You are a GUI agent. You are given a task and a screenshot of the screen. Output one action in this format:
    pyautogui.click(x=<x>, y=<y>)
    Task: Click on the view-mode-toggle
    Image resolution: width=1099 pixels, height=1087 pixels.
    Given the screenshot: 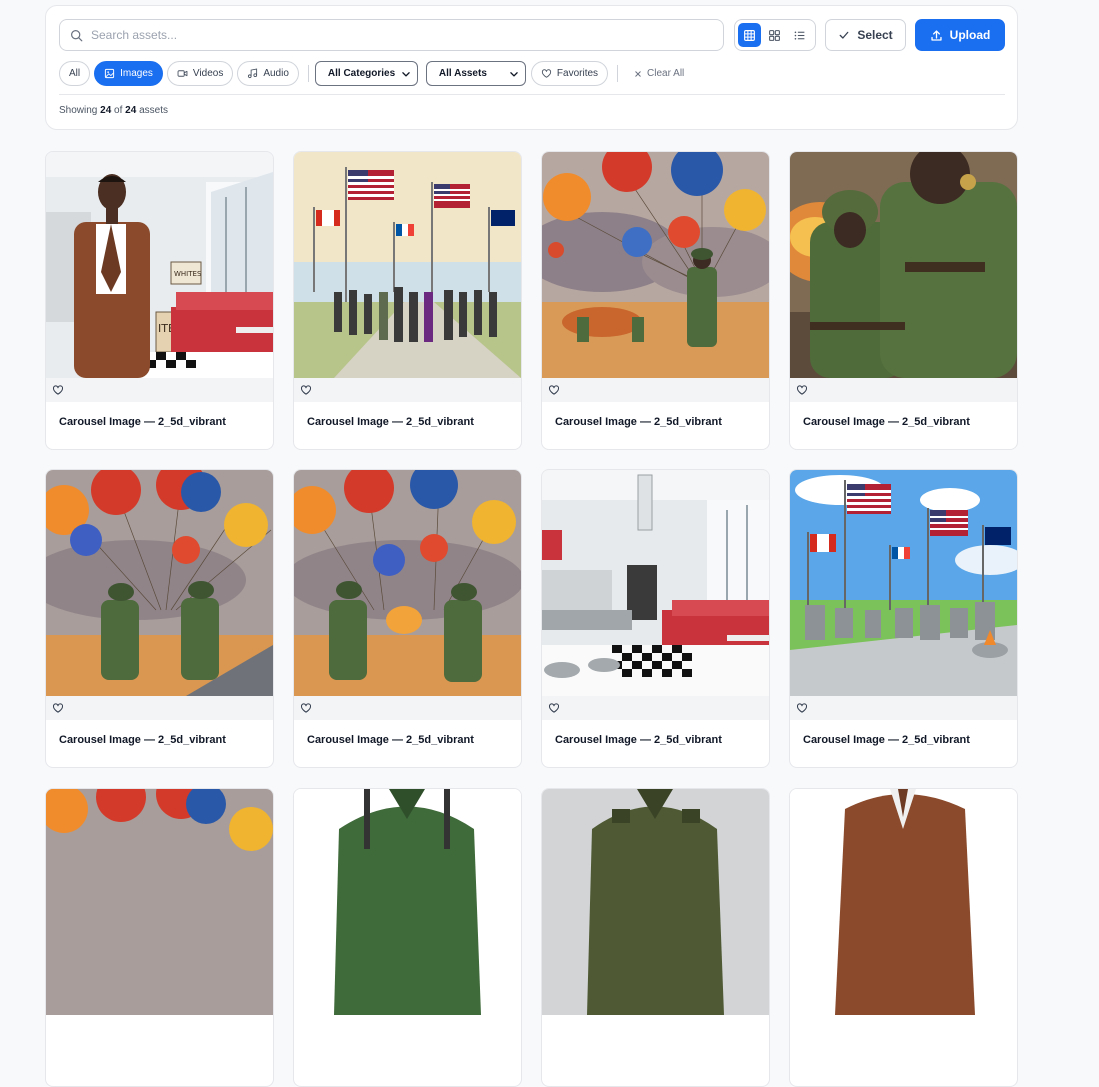 What is the action you would take?
    pyautogui.click(x=775, y=35)
    